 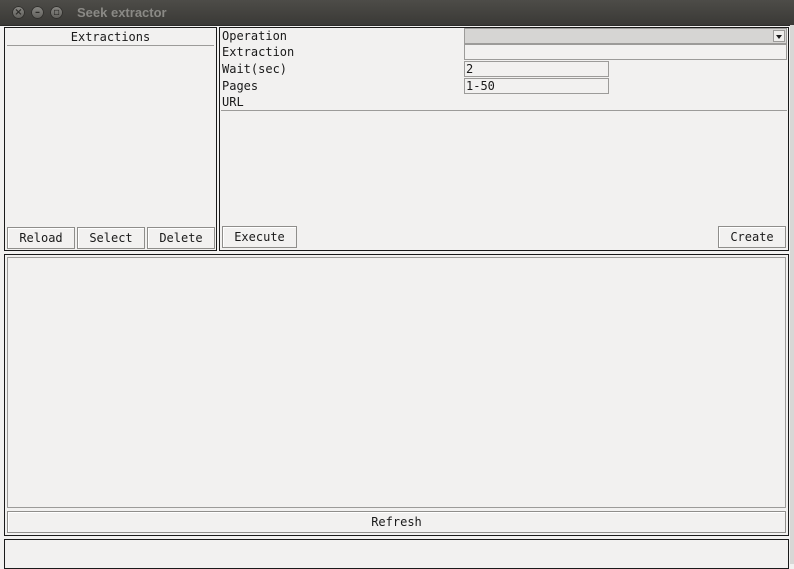 What do you see at coordinates (259, 237) in the screenshot?
I see `execute-button: Execute` at bounding box center [259, 237].